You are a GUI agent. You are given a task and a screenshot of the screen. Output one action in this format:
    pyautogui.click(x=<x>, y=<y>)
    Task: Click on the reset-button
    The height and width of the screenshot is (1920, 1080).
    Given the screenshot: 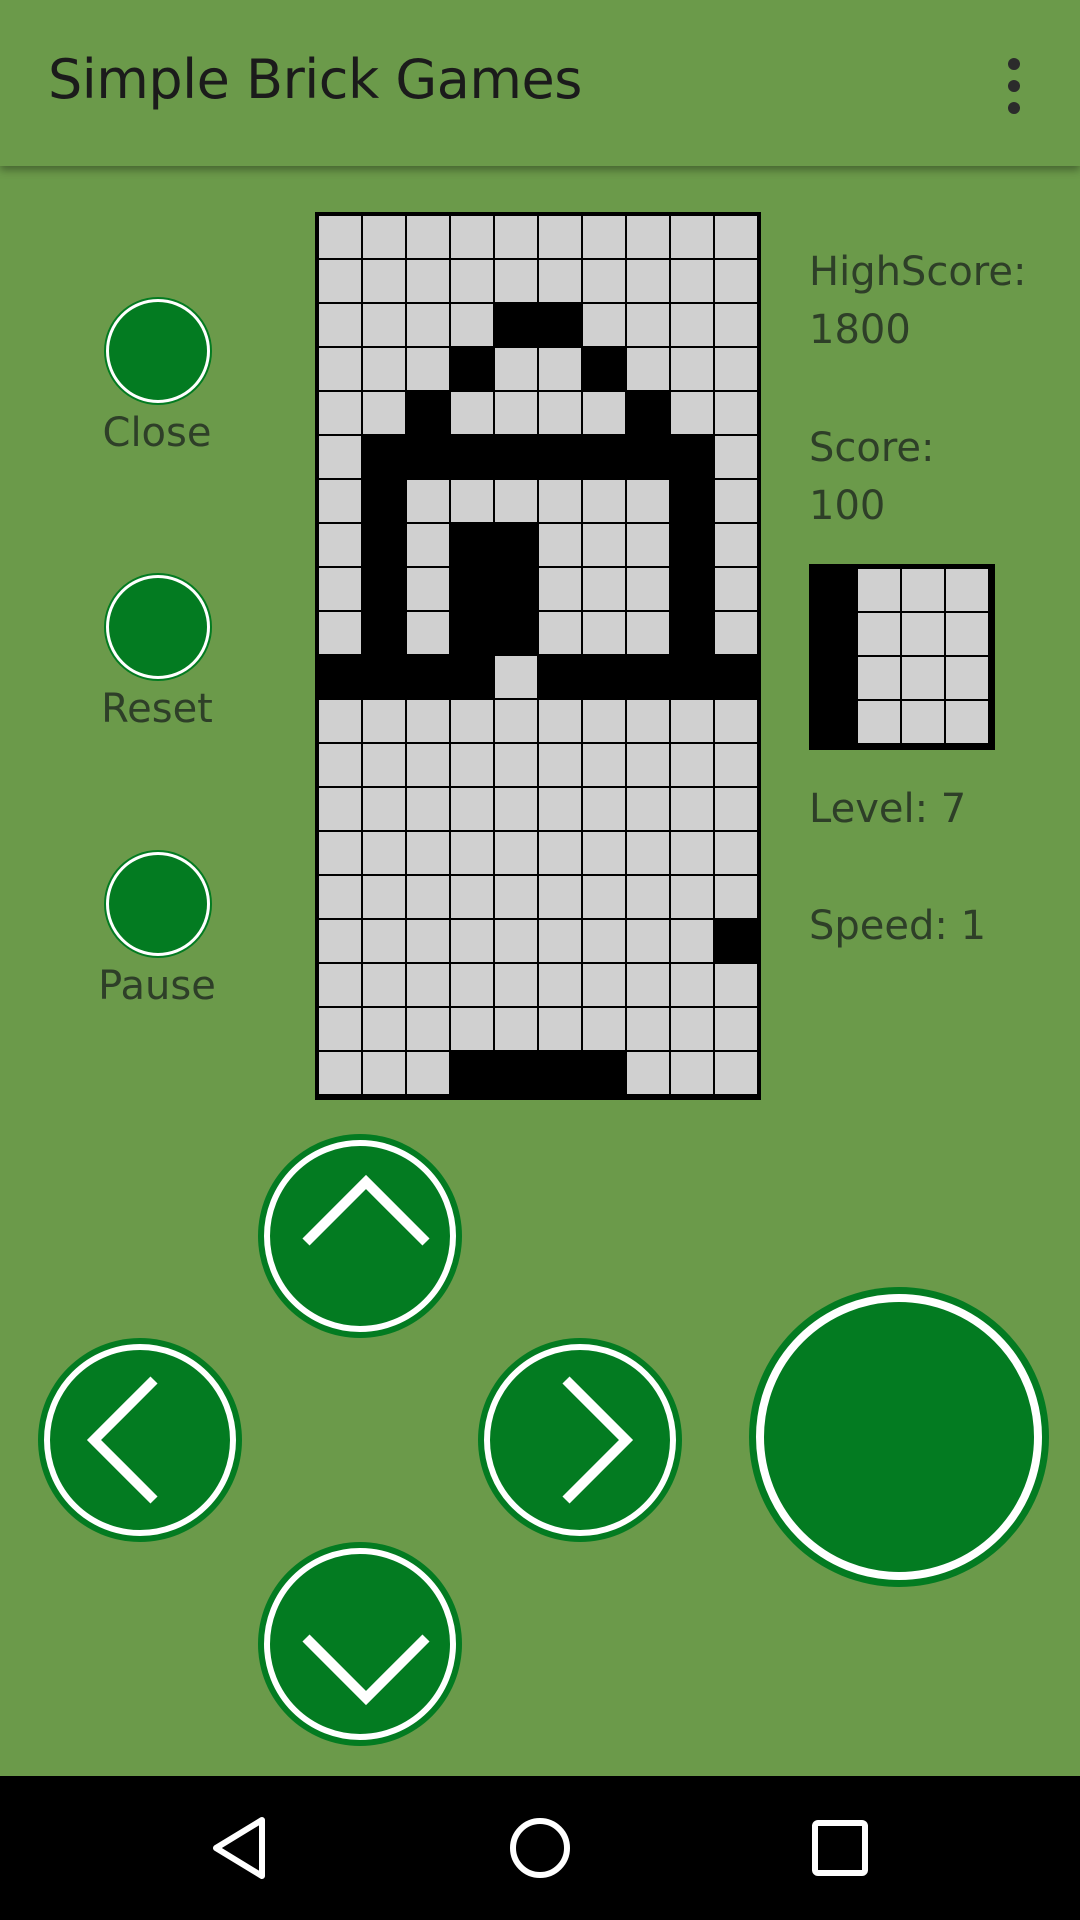 What is the action you would take?
    pyautogui.click(x=158, y=627)
    